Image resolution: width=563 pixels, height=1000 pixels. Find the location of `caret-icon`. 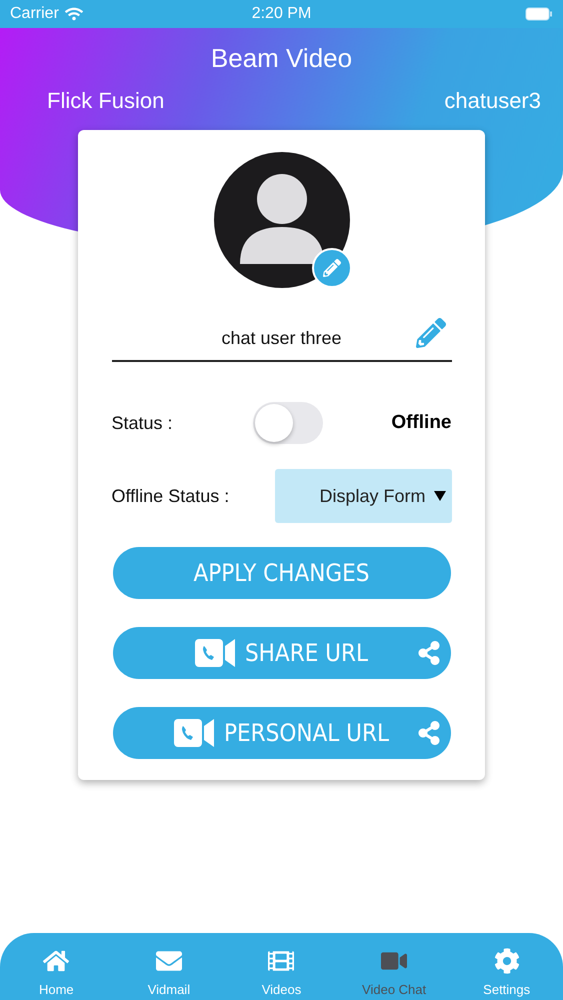

caret-icon is located at coordinates (440, 496).